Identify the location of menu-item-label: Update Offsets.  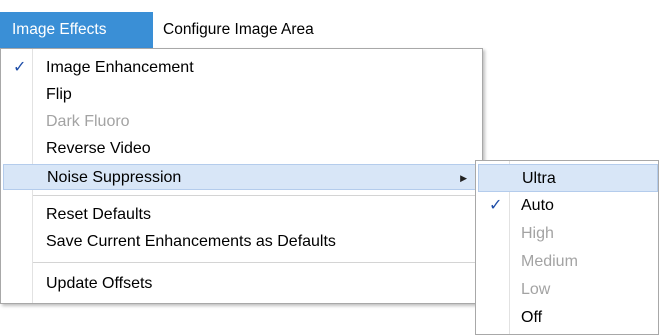
(99, 283).